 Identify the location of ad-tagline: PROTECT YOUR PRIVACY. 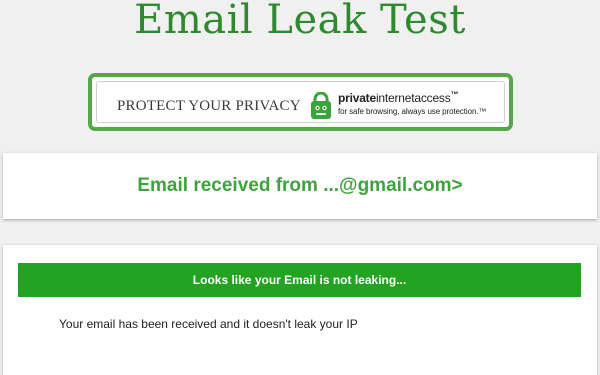
(209, 106).